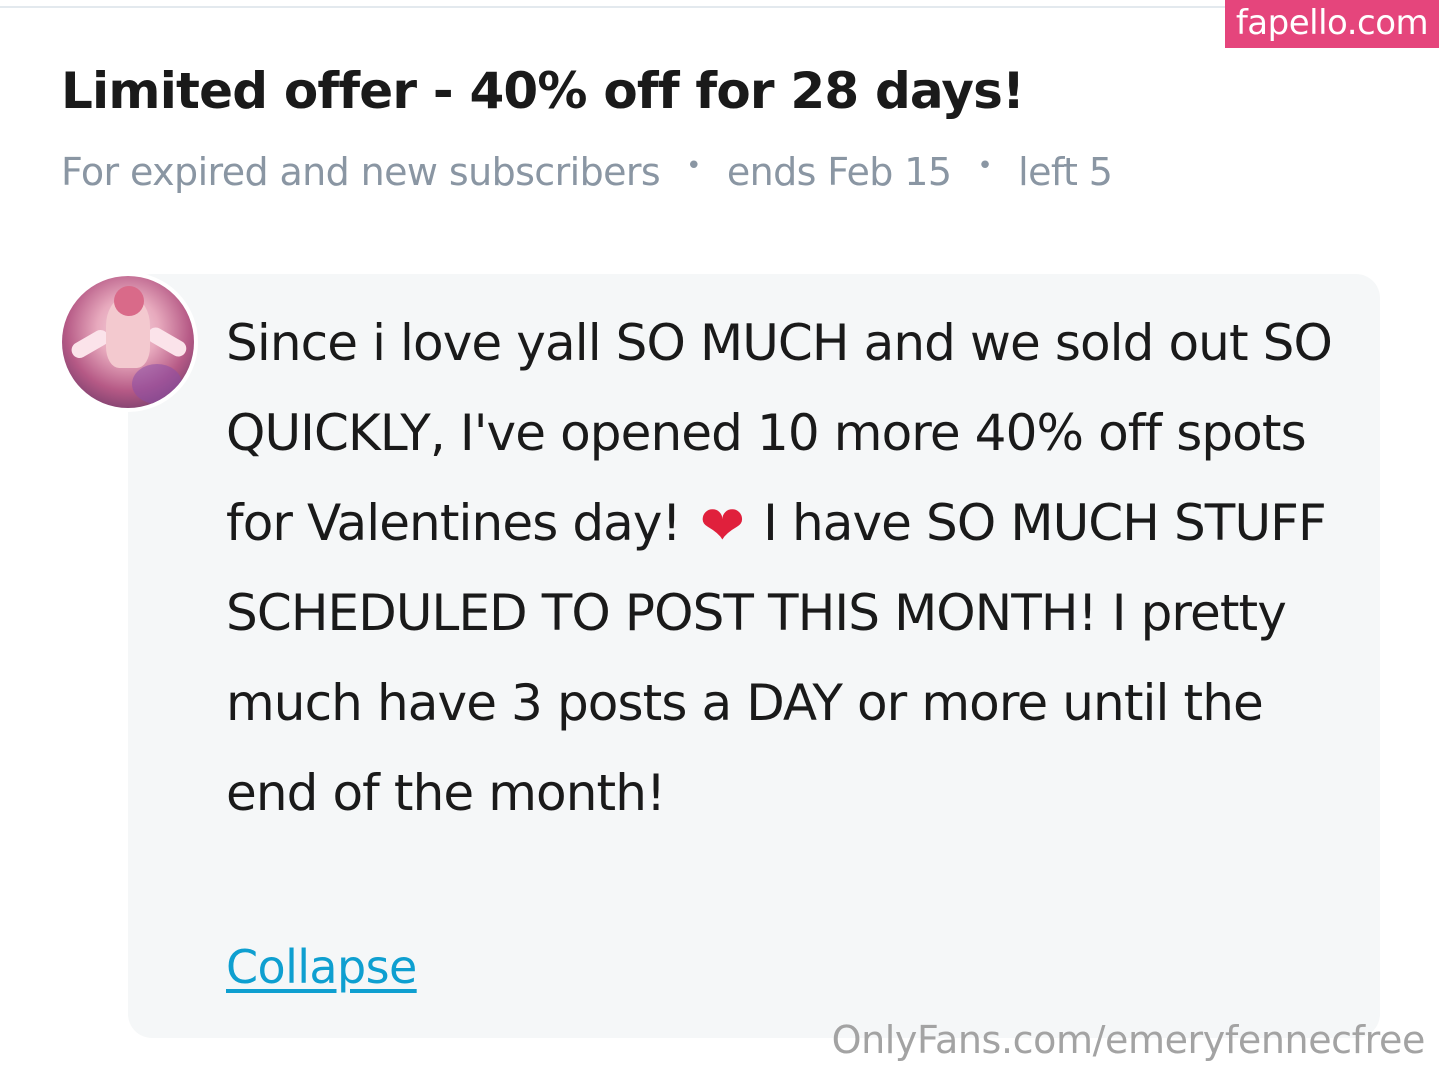  I want to click on collapse-link: Collapse, so click(321, 967).